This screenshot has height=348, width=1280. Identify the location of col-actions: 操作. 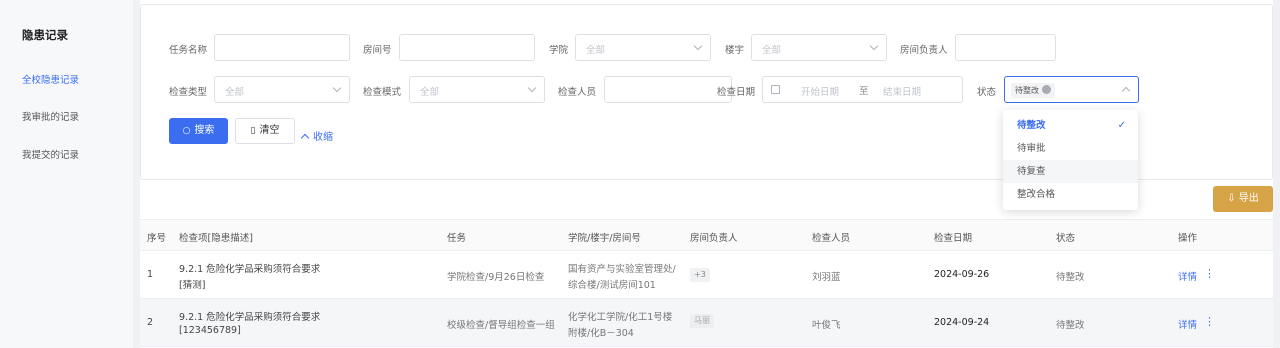
(1188, 238).